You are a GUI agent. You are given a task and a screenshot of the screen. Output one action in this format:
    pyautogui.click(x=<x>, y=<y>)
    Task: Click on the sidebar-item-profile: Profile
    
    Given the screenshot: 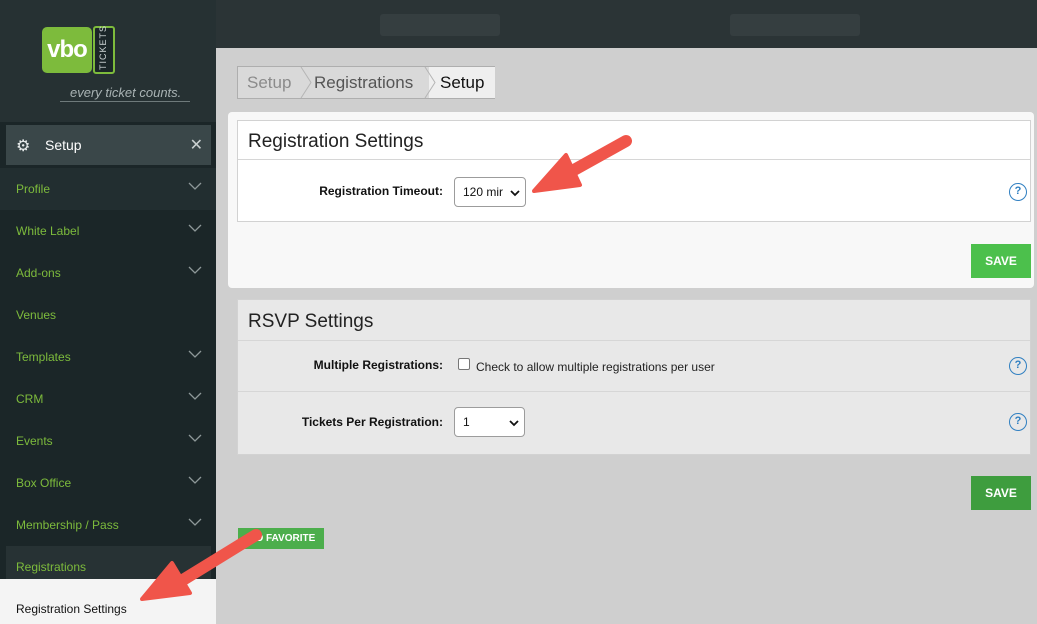 What is the action you would take?
    pyautogui.click(x=108, y=189)
    